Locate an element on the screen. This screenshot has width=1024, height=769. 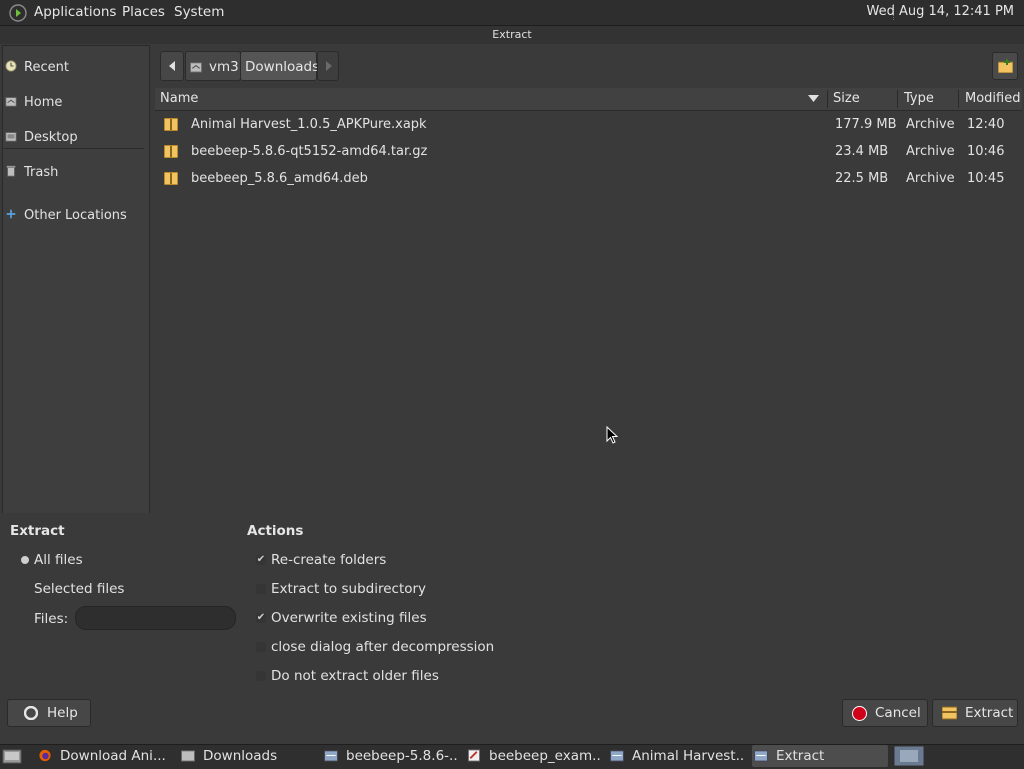
recreate-folders-checkbox: ✔ is located at coordinates (261, 560).